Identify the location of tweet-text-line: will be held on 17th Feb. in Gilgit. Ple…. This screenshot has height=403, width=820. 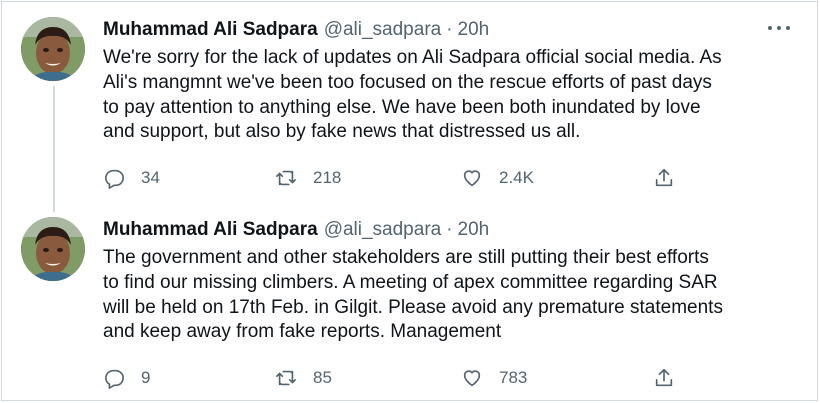
(413, 307).